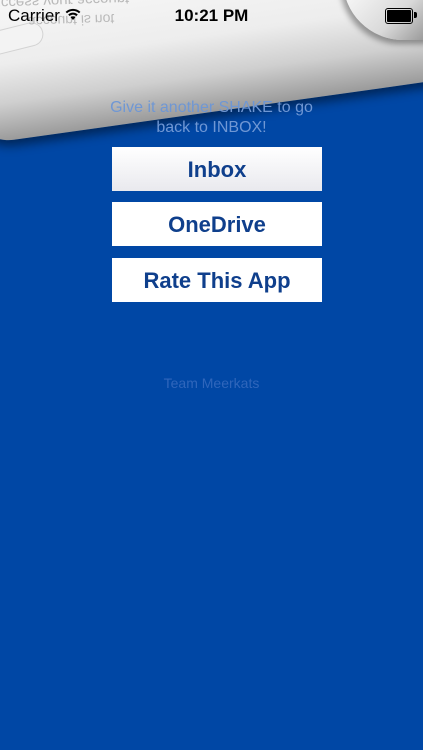 The height and width of the screenshot is (750, 423). Describe the element at coordinates (217, 280) in the screenshot. I see `rate-app-button: Rate This App` at that location.